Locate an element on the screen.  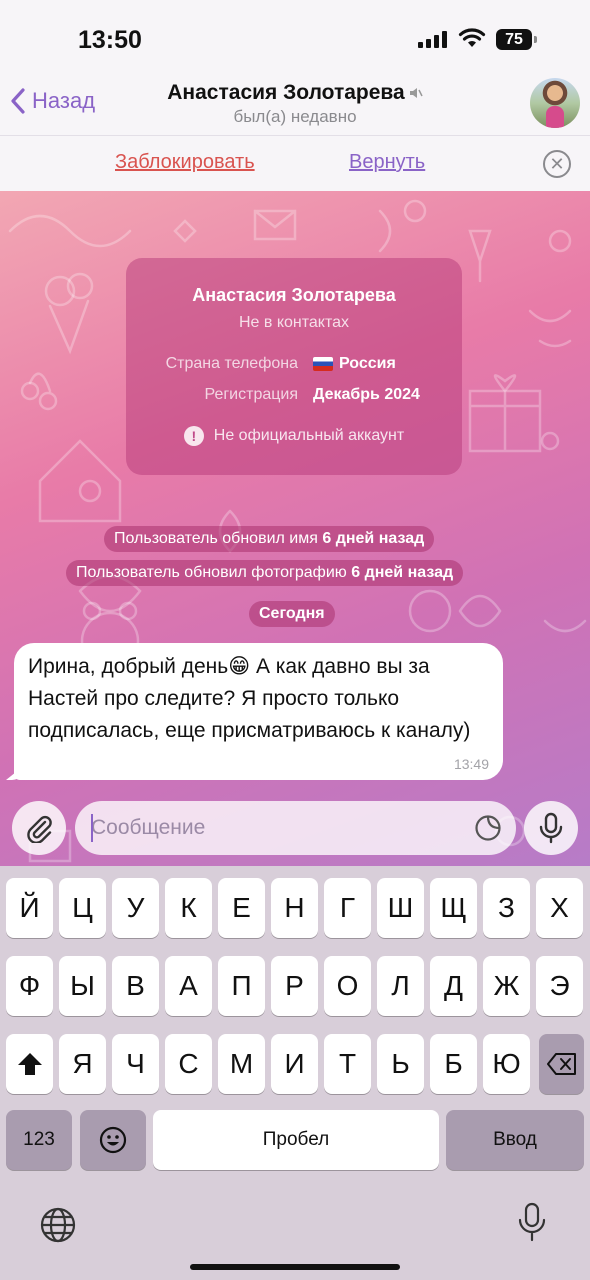
key: Щ is located at coordinates (453, 908).